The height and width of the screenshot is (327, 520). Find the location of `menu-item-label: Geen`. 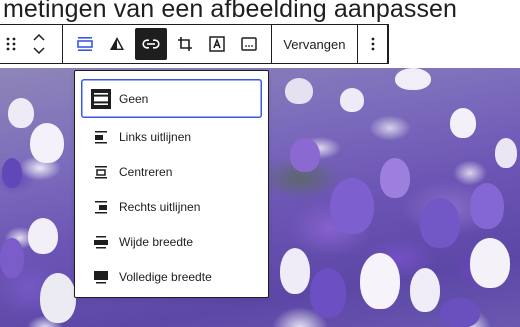

menu-item-label: Geen is located at coordinates (134, 98).